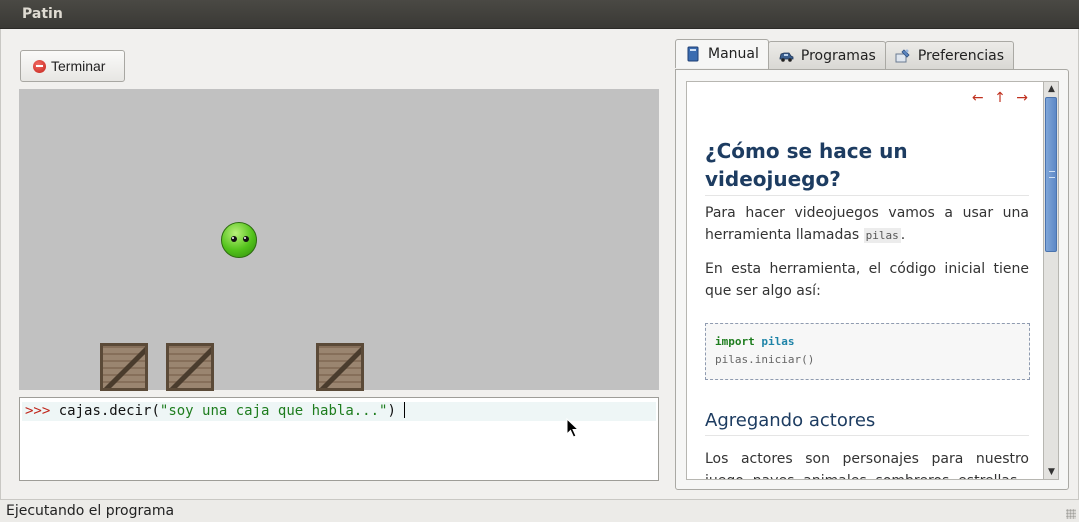  Describe the element at coordinates (867, 342) in the screenshot. I see `code-line-1: import pilas` at that location.